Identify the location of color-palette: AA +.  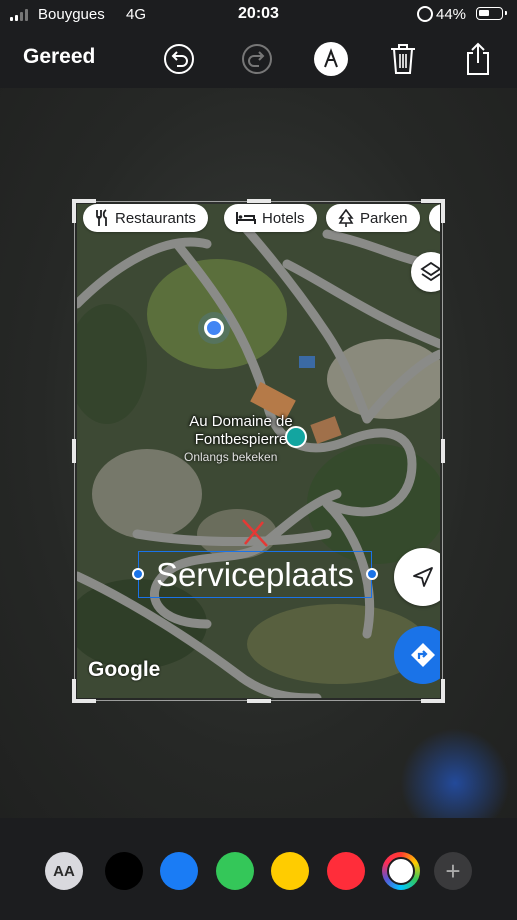
(258, 869).